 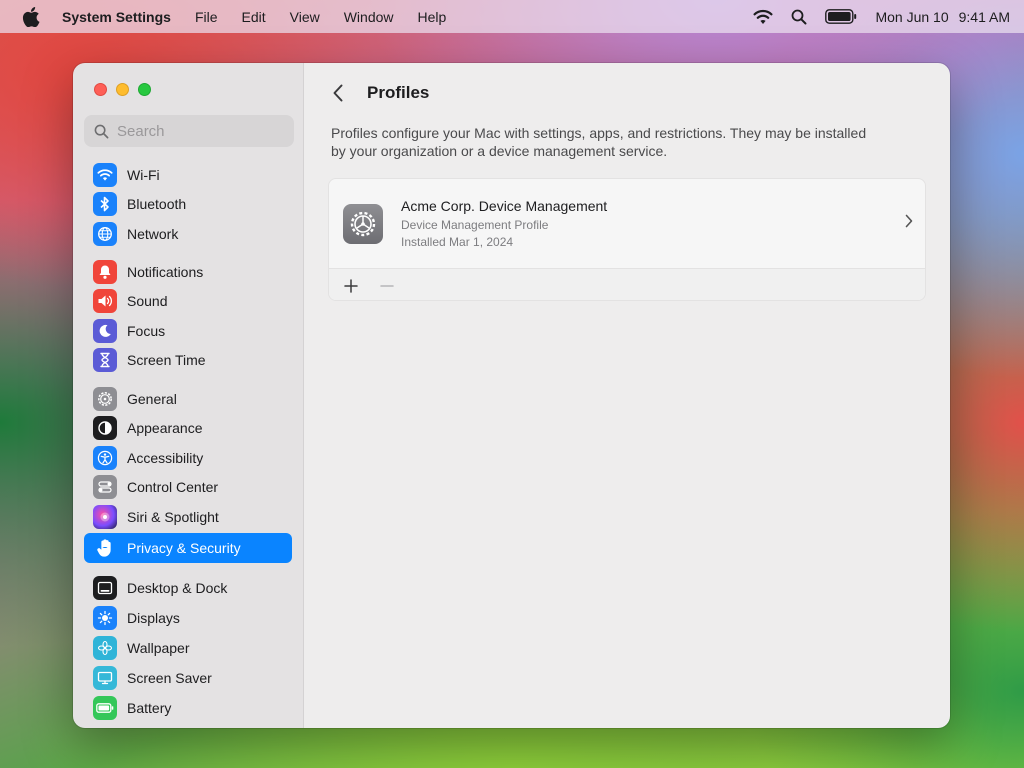 I want to click on wifi-status-icon, so click(x=763, y=17).